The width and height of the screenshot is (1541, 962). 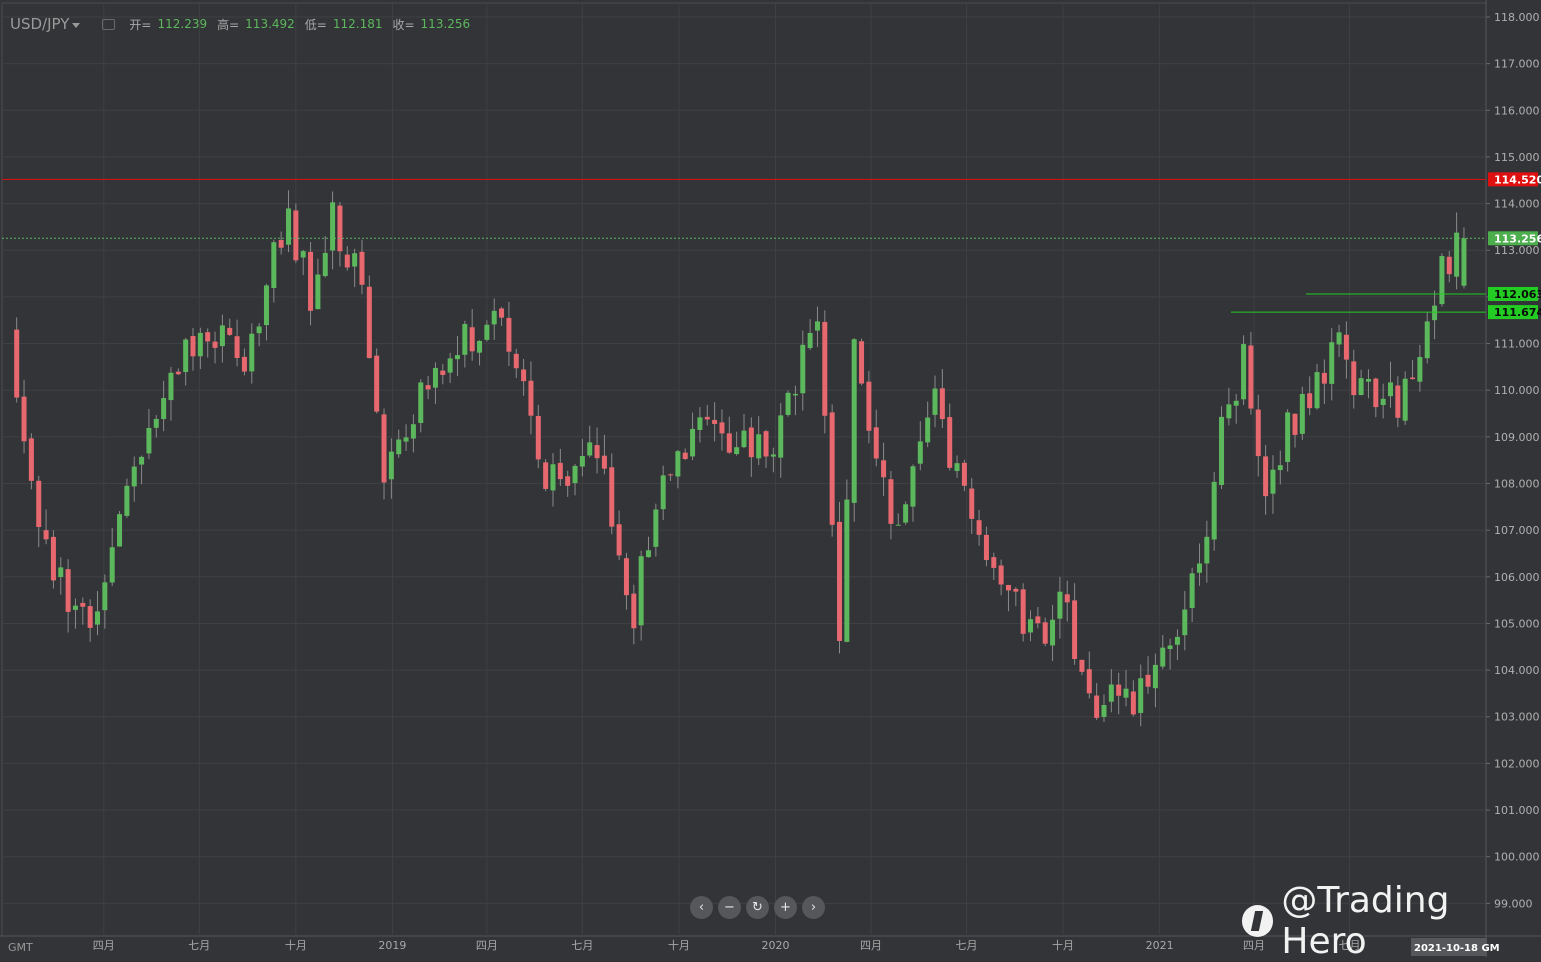 What do you see at coordinates (1517, 810) in the screenshot?
I see `y-tick-label: 101.000` at bounding box center [1517, 810].